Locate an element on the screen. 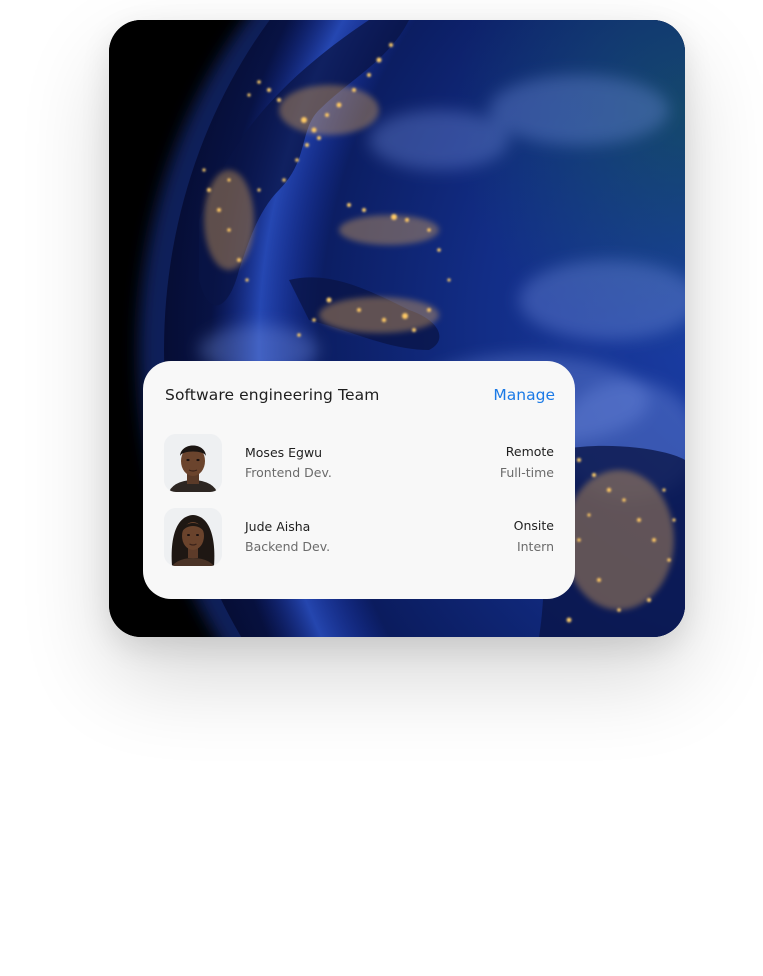 The image size is (763, 976). member-location: Onsite is located at coordinates (533, 525).